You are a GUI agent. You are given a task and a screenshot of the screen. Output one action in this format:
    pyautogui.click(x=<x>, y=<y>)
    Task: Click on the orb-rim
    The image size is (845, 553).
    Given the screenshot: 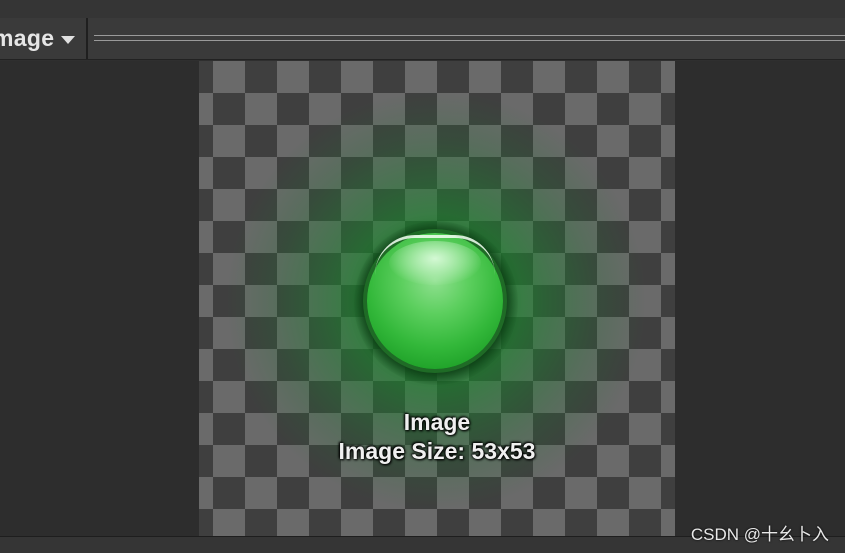 What is the action you would take?
    pyautogui.click(x=435, y=255)
    